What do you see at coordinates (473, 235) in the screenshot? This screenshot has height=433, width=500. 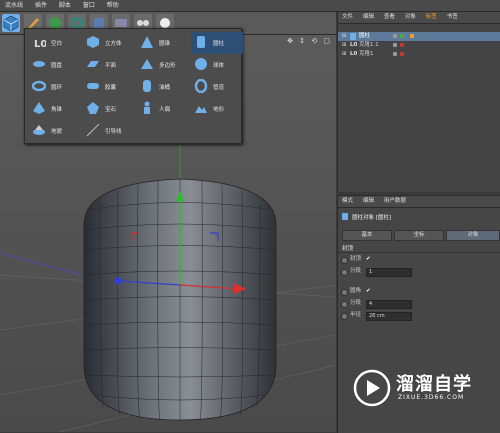 I see `tab-object: 对象` at bounding box center [473, 235].